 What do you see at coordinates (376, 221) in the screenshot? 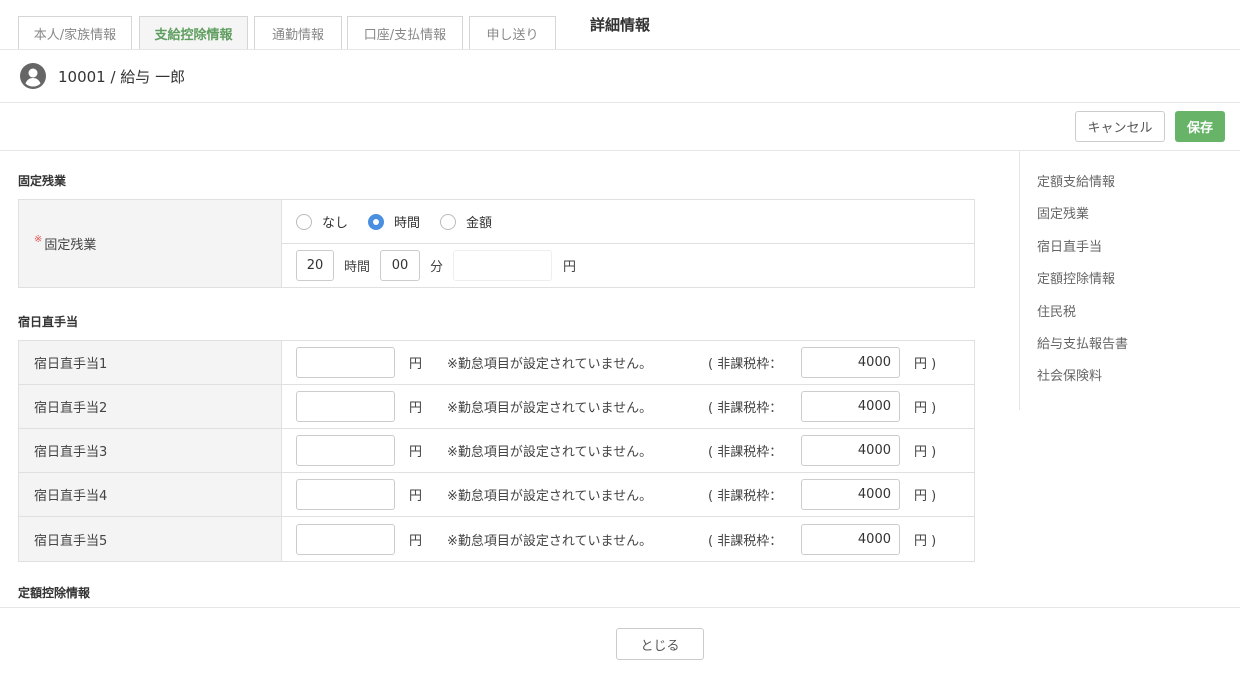
I see `radio-hours` at bounding box center [376, 221].